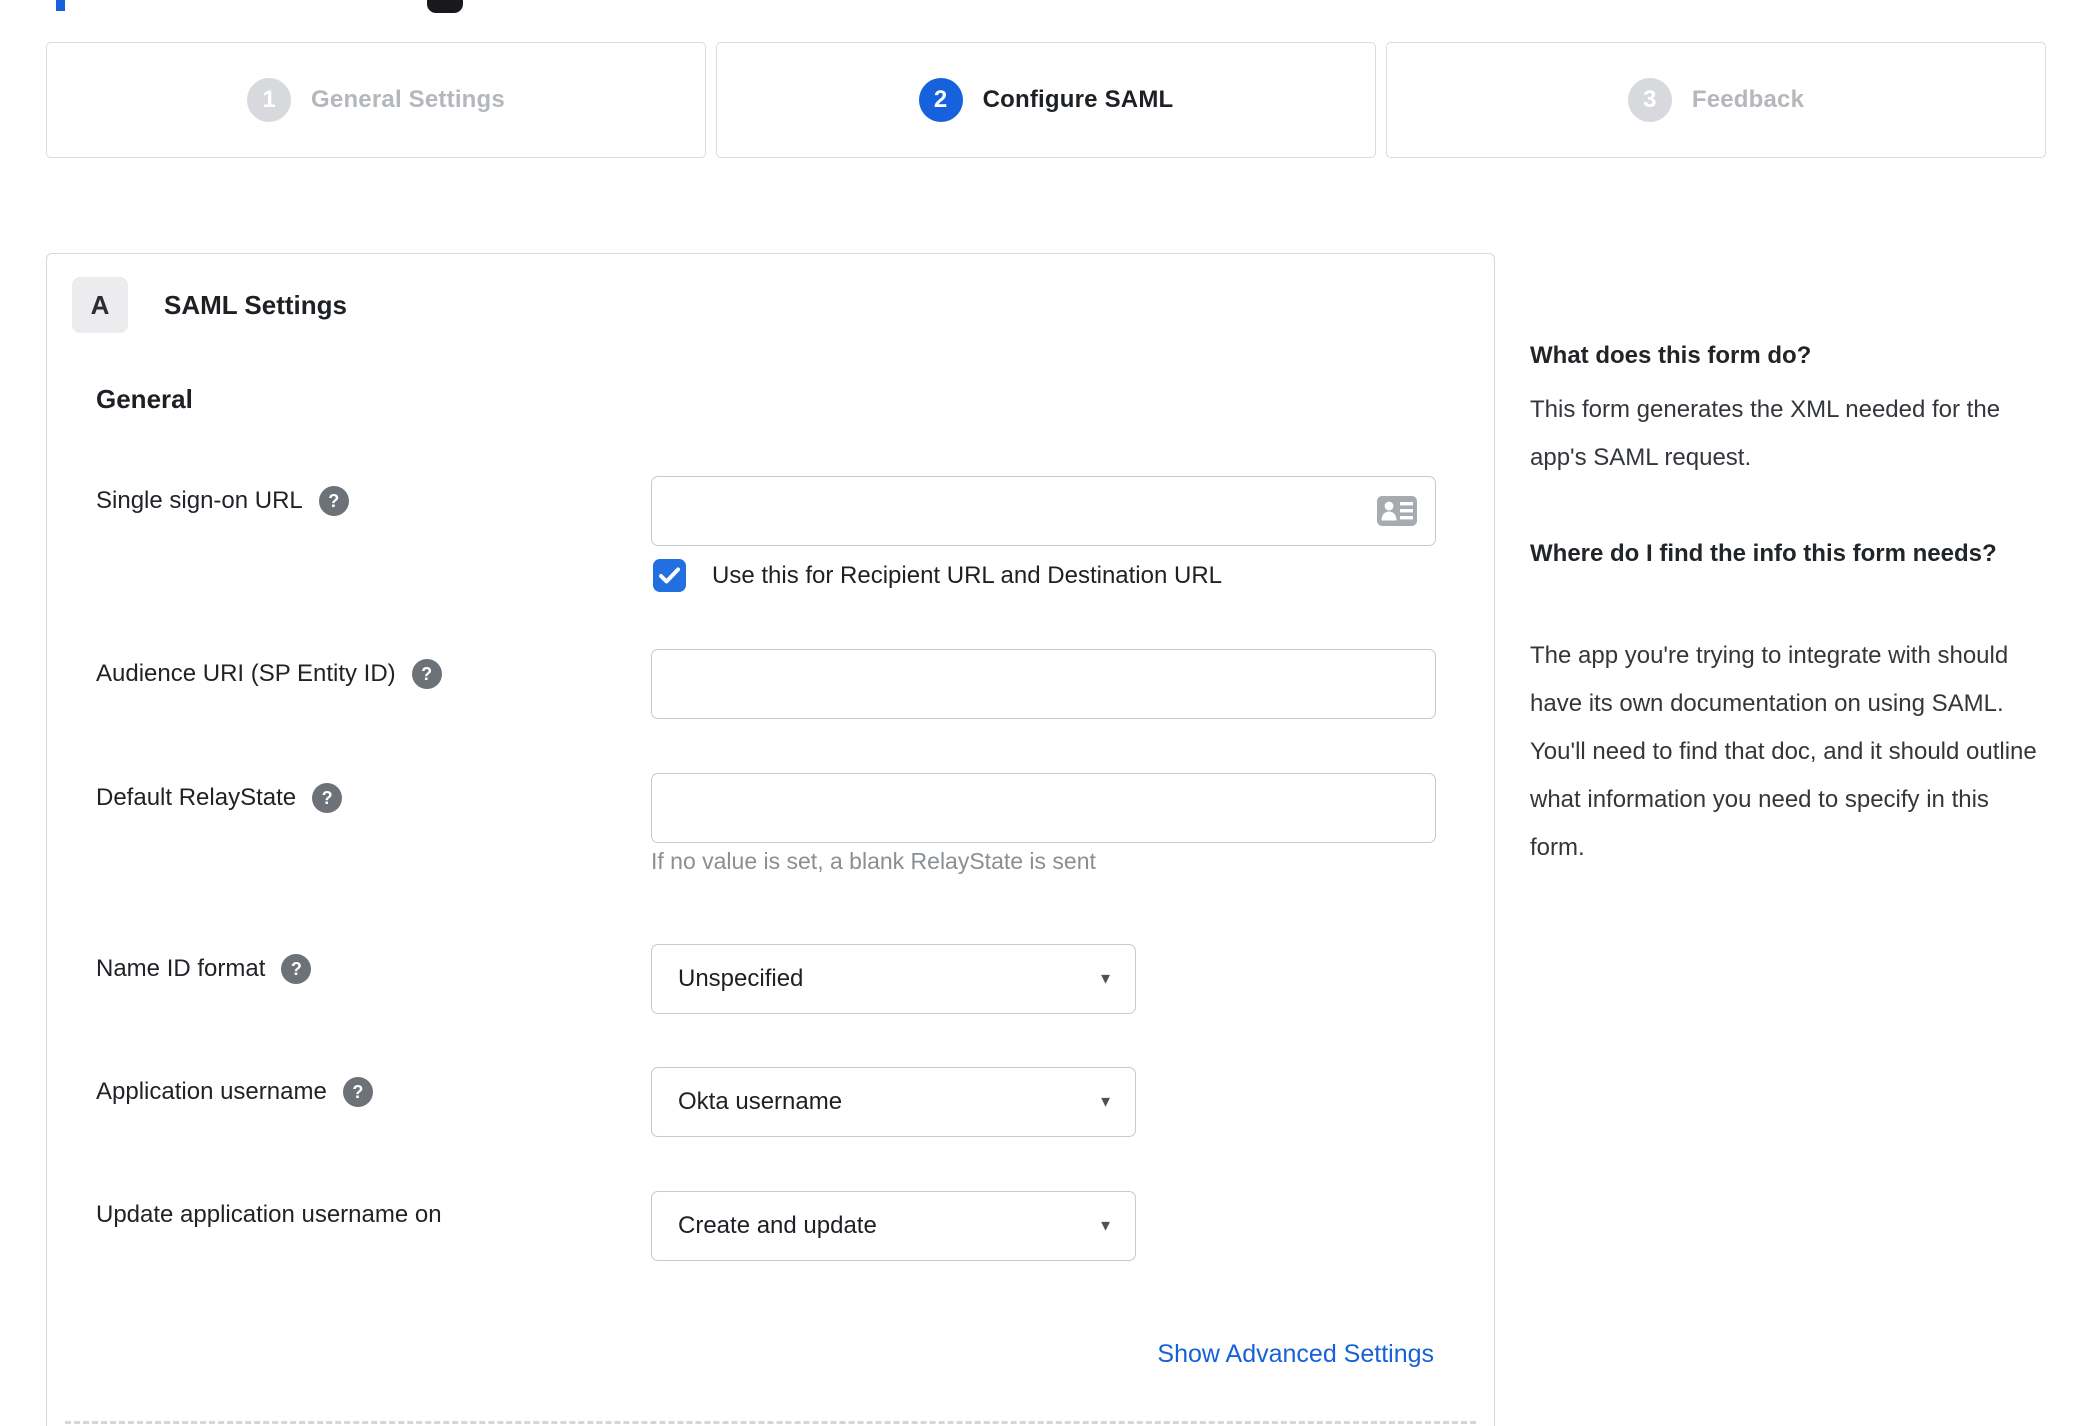 This screenshot has height=1426, width=2092. I want to click on application-username-label: Application username ?, so click(234, 1092).